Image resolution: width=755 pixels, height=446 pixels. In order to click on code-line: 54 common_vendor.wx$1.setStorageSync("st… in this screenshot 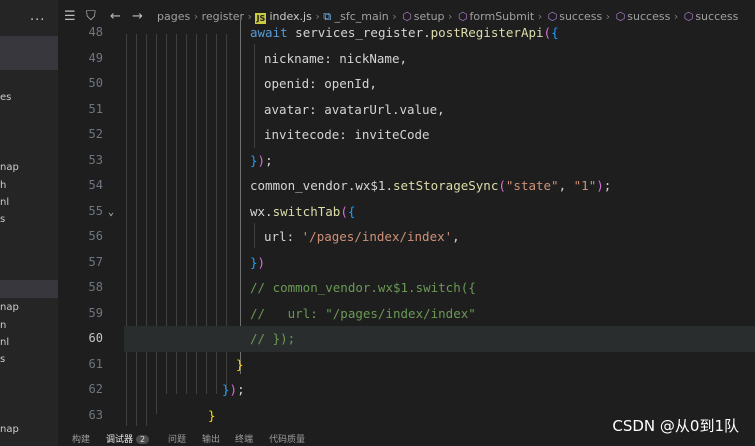, I will do `click(406, 186)`.